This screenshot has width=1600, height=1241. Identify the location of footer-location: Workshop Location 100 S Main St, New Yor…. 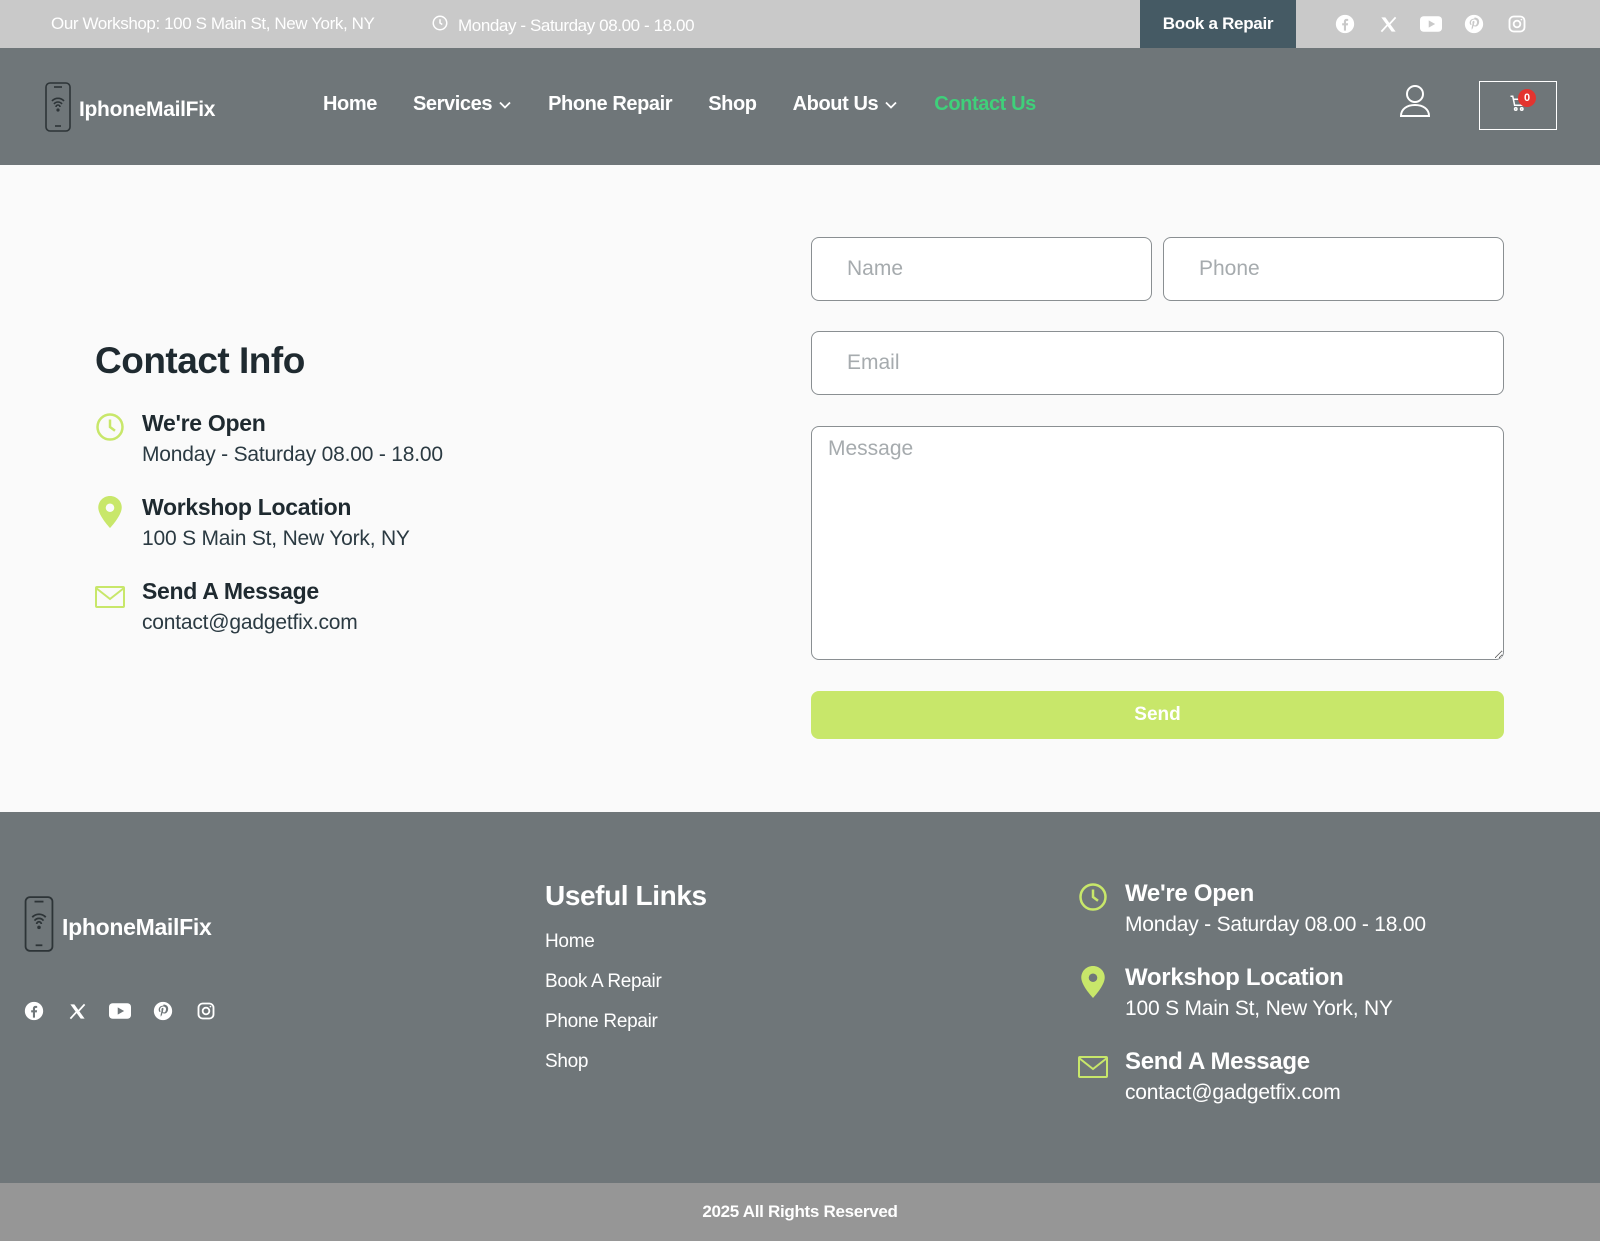
(1235, 992).